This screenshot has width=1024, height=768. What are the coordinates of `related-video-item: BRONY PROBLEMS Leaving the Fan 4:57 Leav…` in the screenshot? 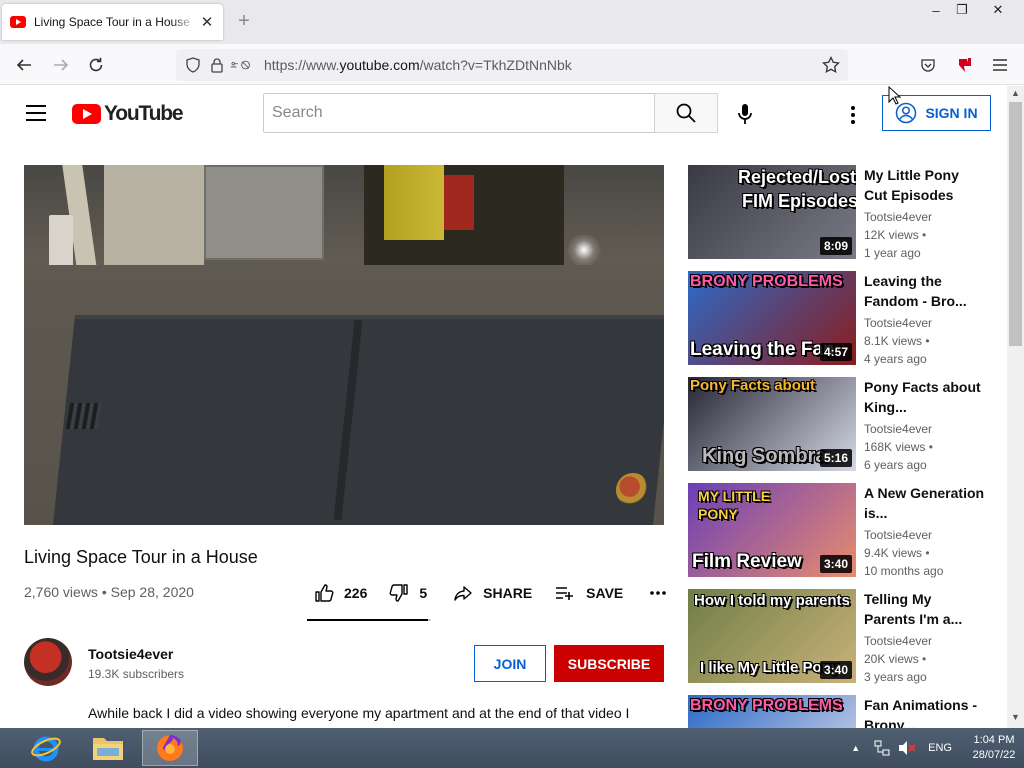 It's located at (845, 318).